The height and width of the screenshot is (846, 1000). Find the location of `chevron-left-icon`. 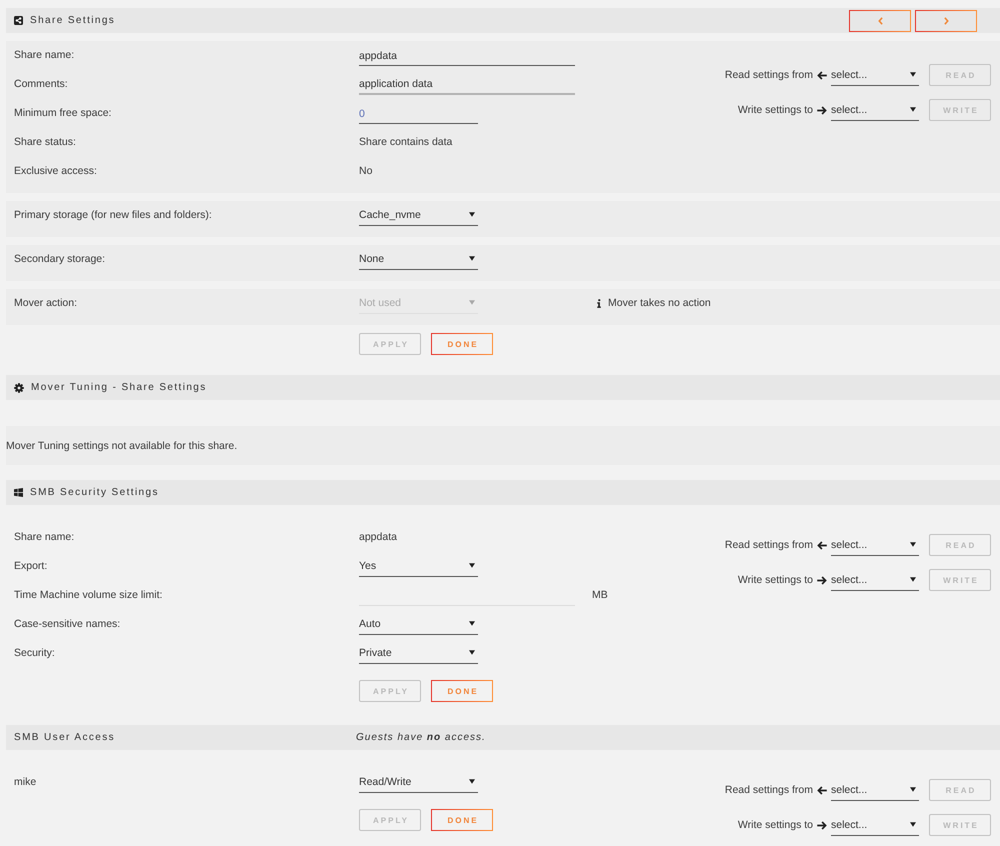

chevron-left-icon is located at coordinates (880, 20).